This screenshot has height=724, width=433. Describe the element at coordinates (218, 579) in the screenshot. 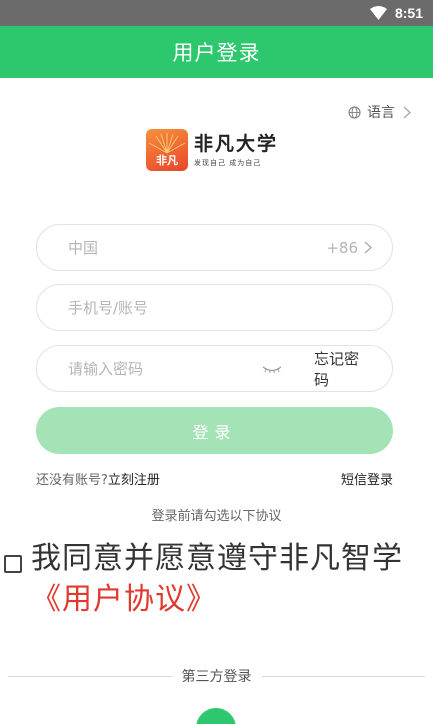

I see `agreement-block: 我同意并愿意遵守非凡智学 《用户协议》` at that location.